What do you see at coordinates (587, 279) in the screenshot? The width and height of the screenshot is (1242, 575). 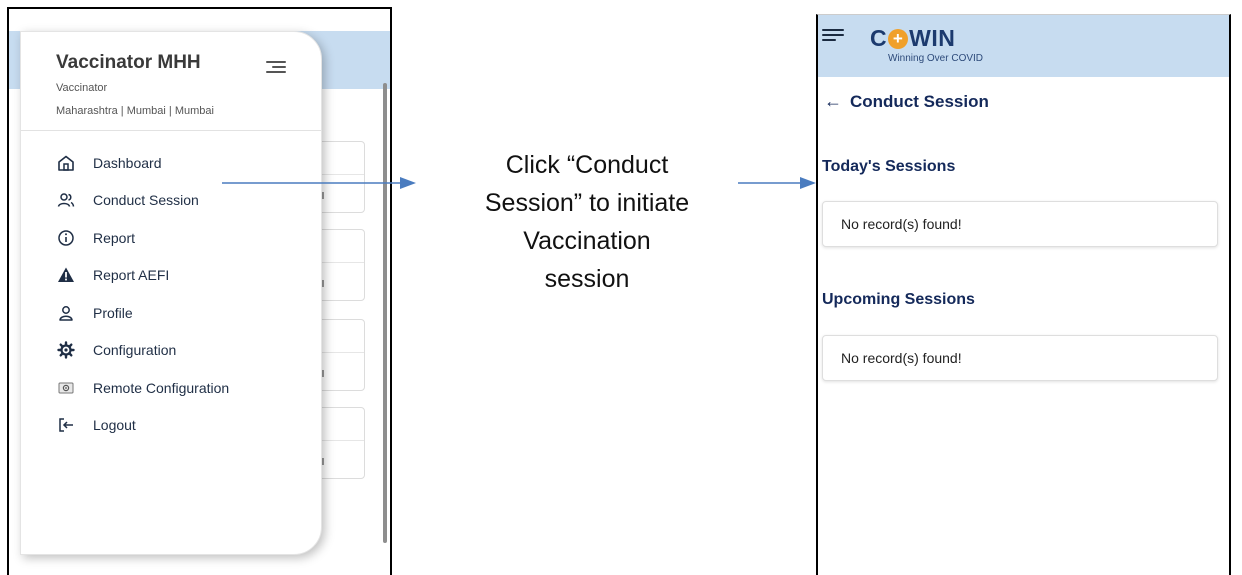 I see `instruction-line: session` at bounding box center [587, 279].